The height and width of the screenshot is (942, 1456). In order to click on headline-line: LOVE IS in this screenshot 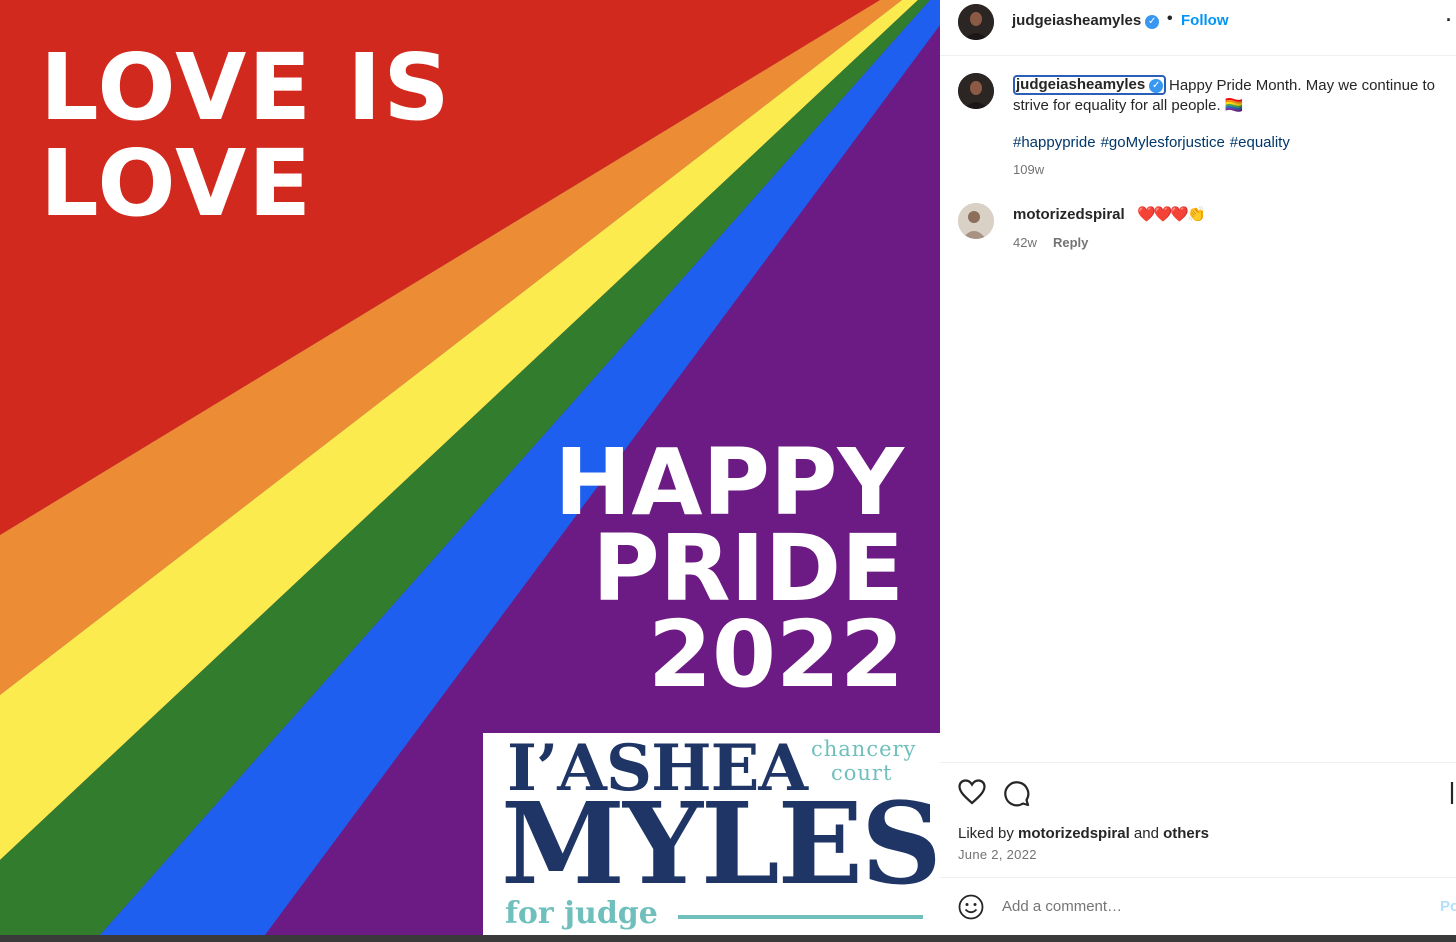, I will do `click(246, 87)`.